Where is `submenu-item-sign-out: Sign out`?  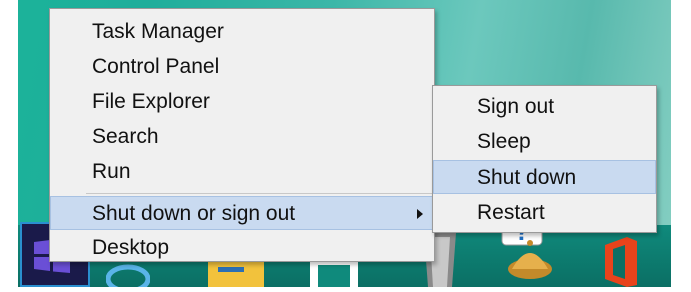
submenu-item-sign-out: Sign out is located at coordinates (544, 107).